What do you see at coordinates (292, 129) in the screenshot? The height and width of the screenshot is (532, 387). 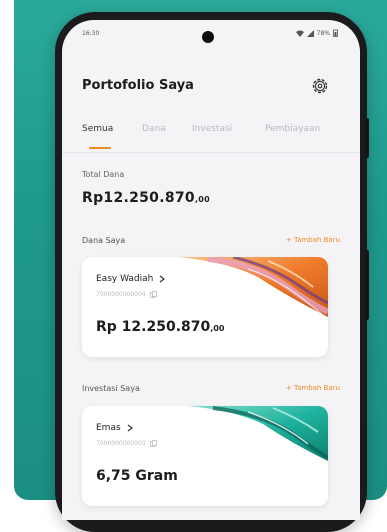 I see `tab-pembiayaan: Pembiayaan` at bounding box center [292, 129].